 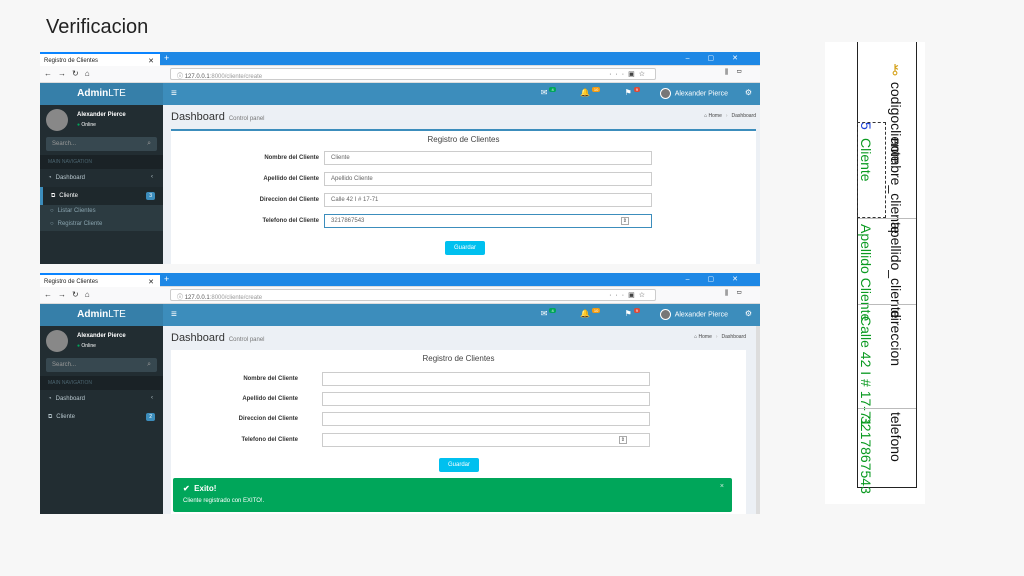 What do you see at coordinates (722, 486) in the screenshot?
I see `close-icon: ×` at bounding box center [722, 486].